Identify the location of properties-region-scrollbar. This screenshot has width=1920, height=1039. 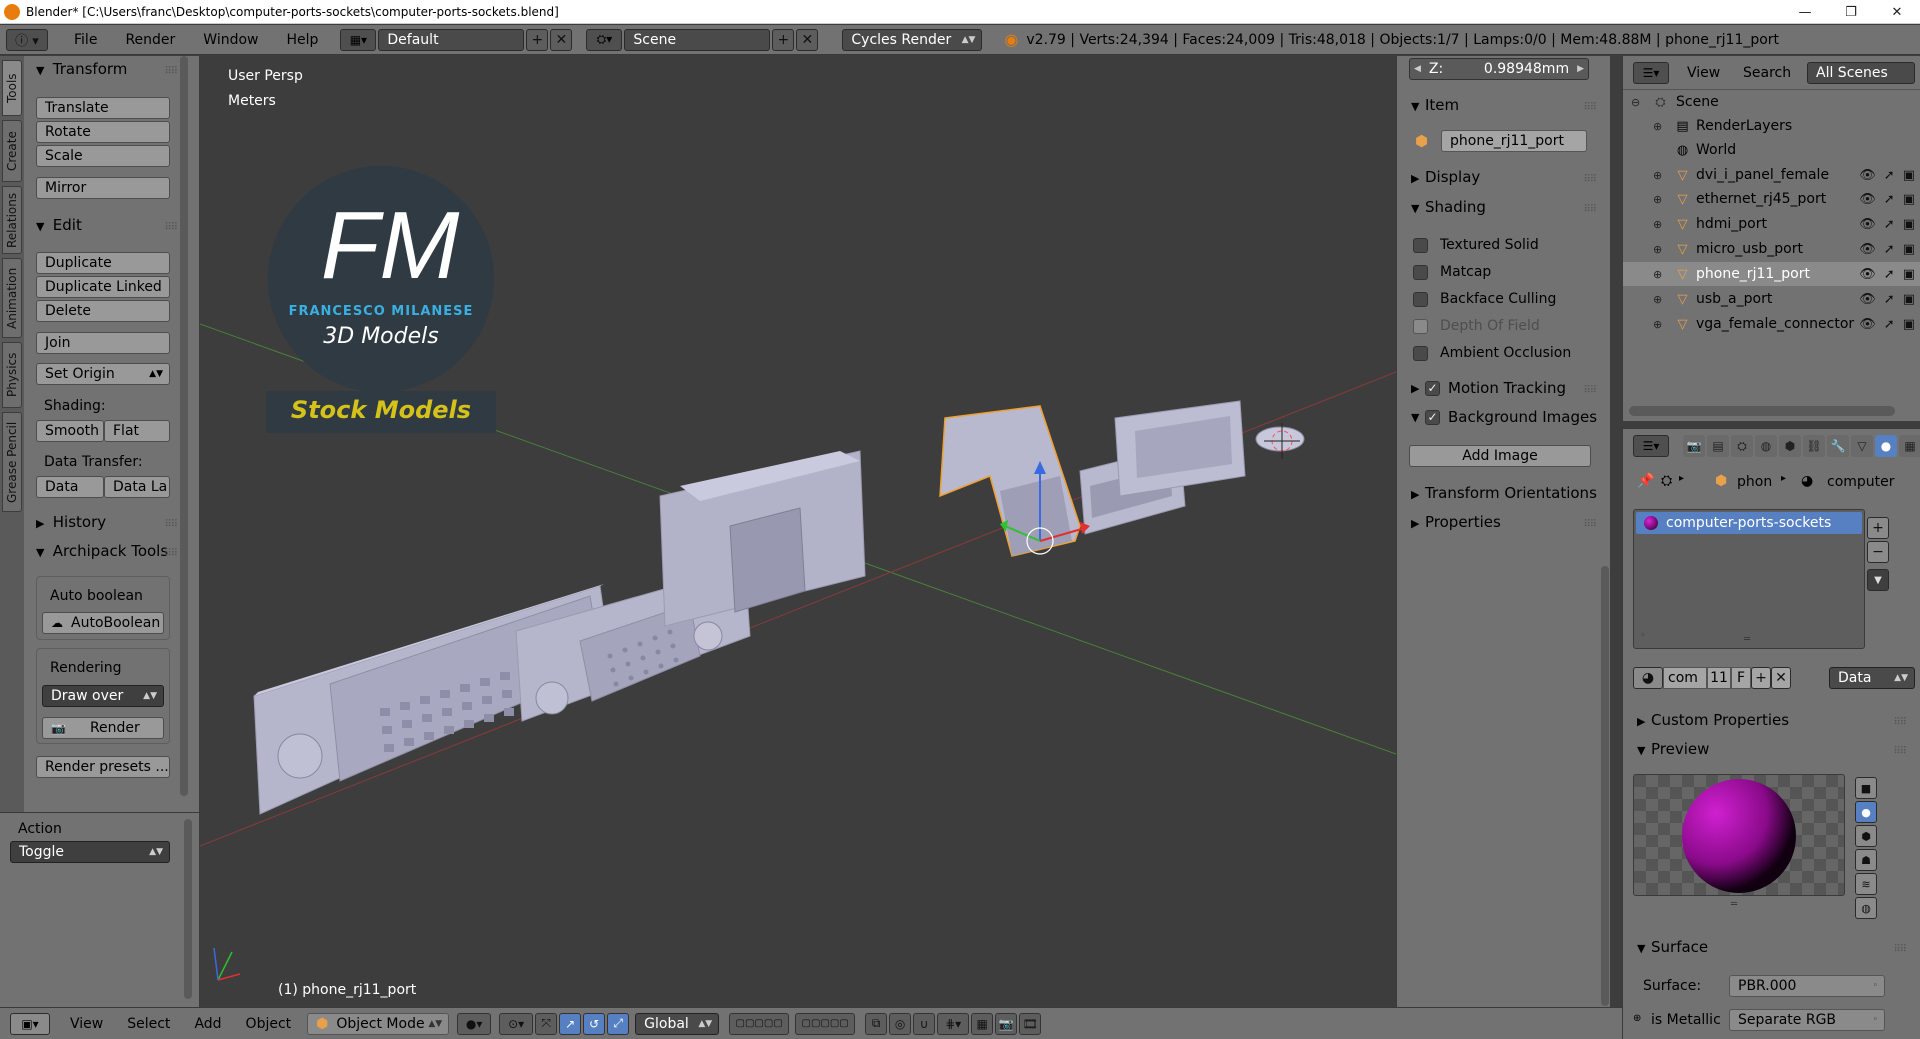
(1605, 786).